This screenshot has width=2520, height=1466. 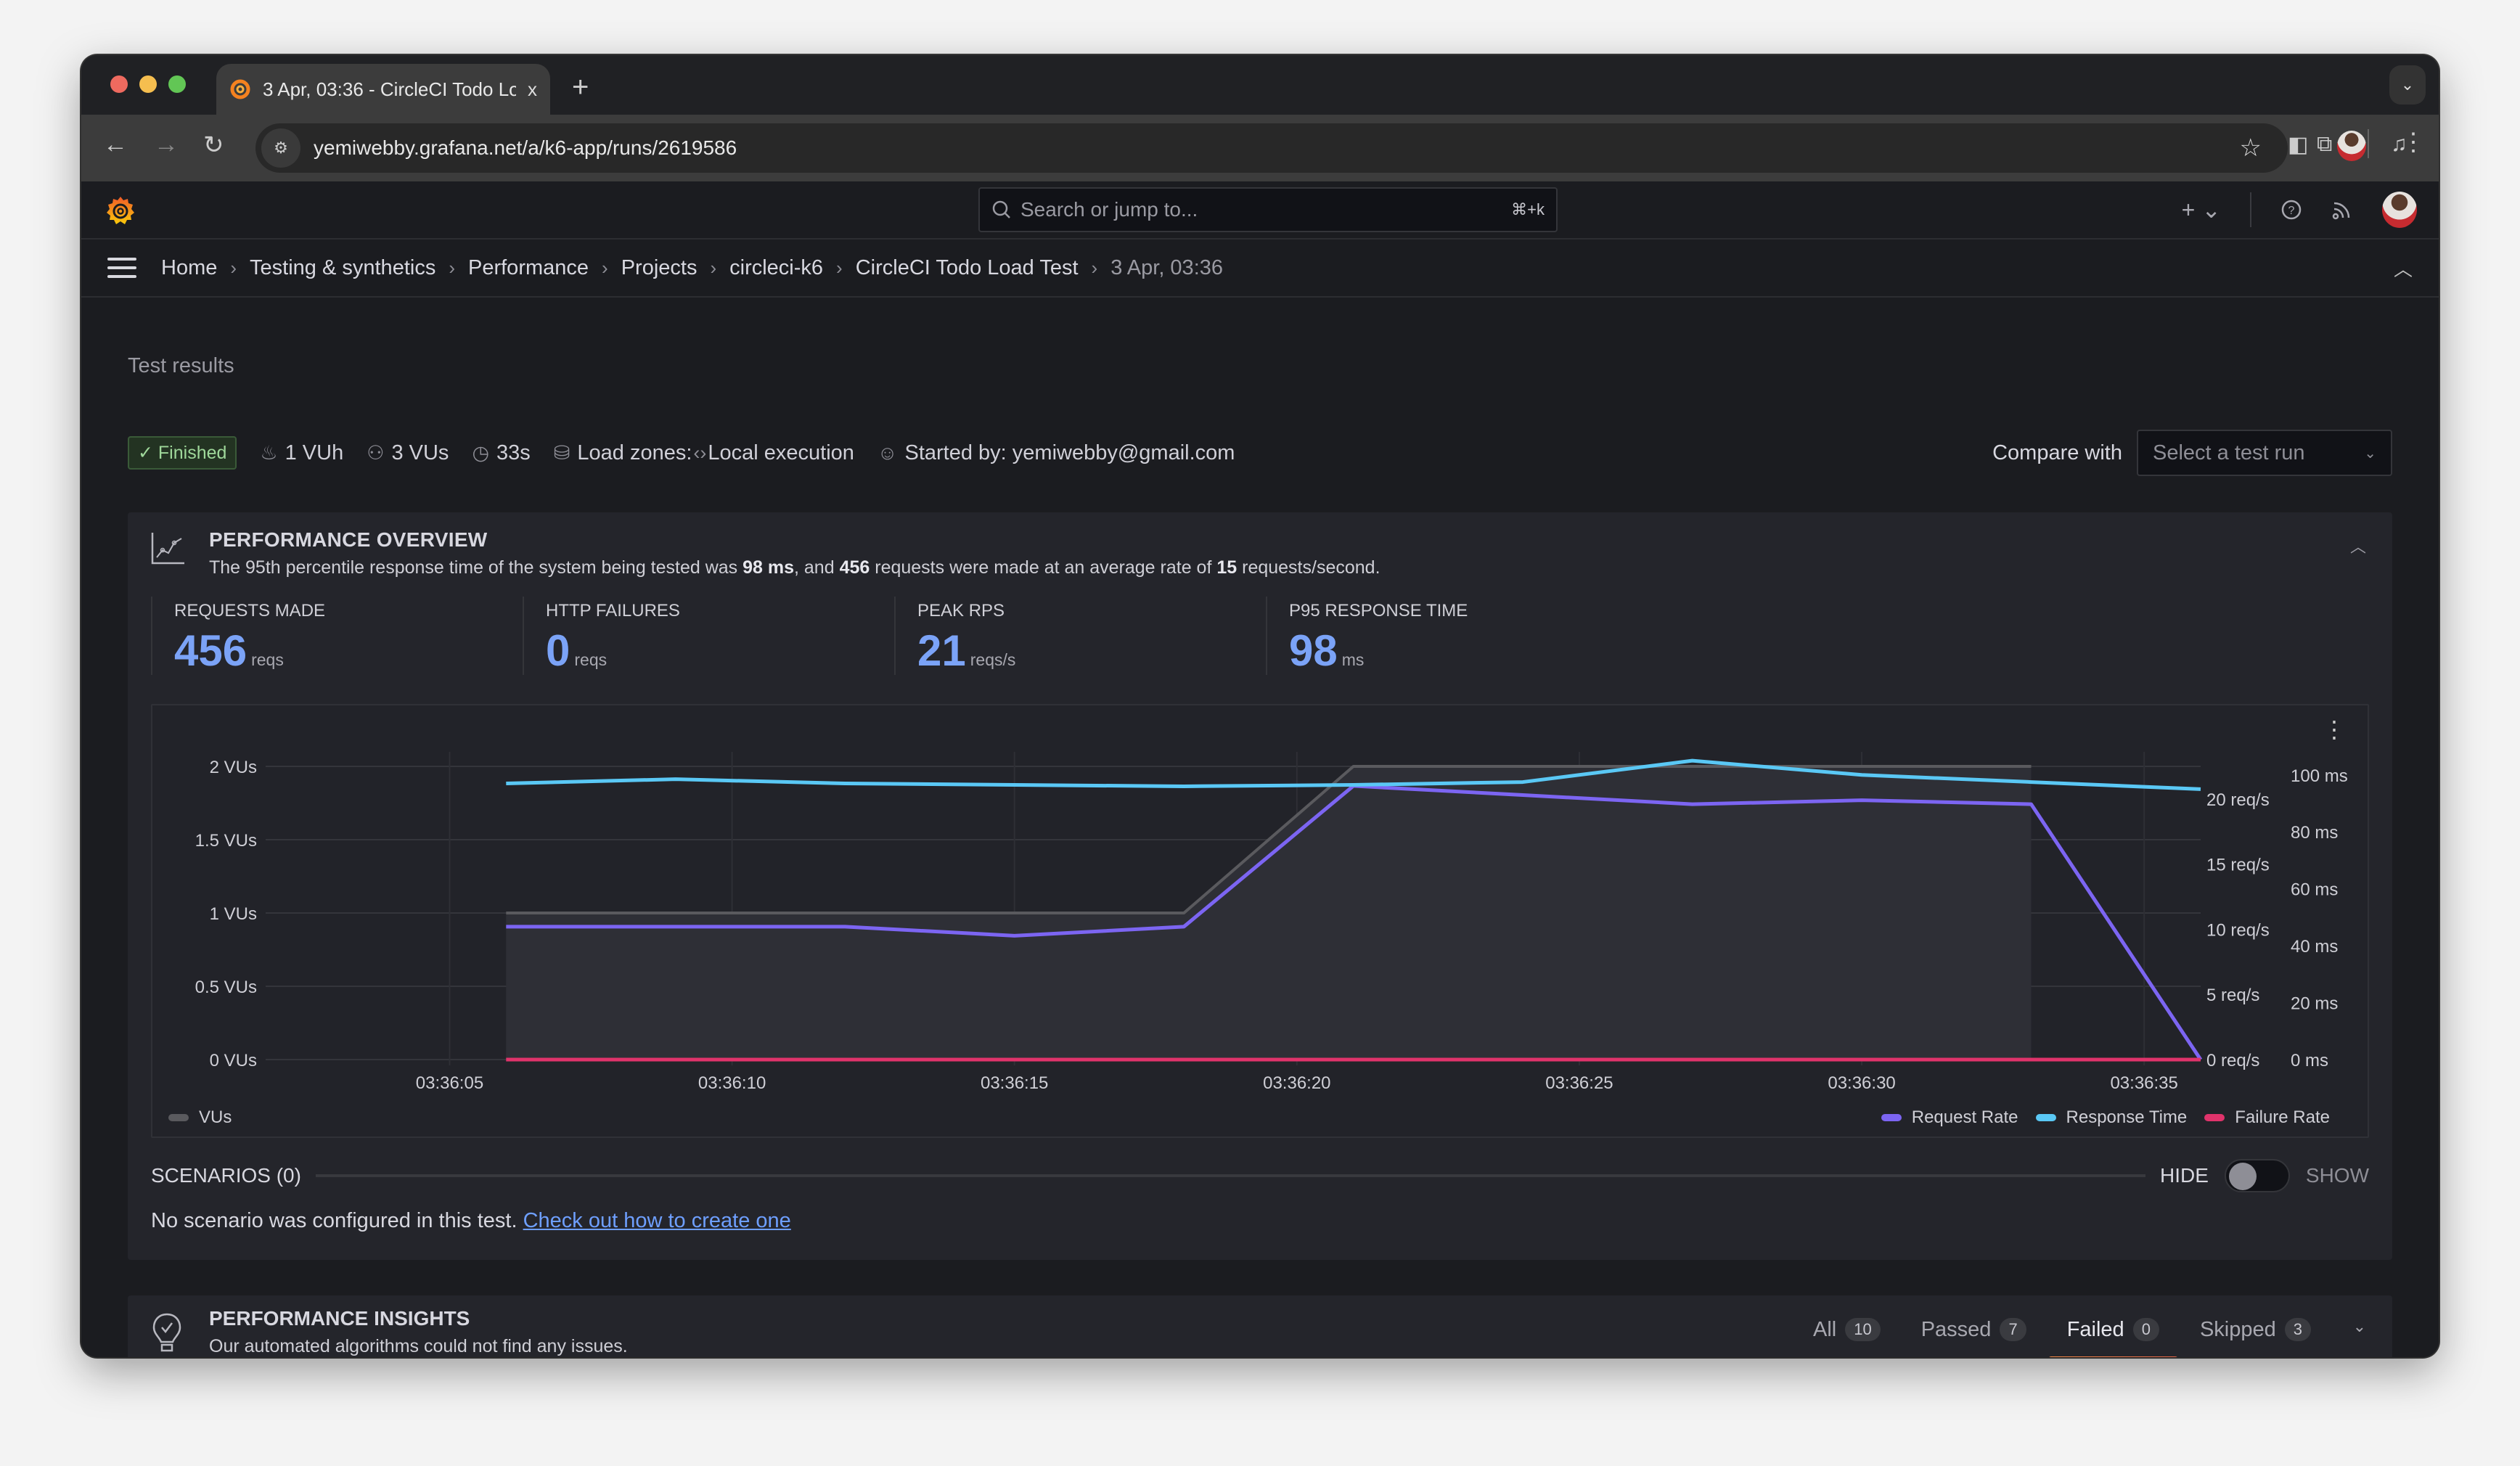 What do you see at coordinates (1863, 1329) in the screenshot?
I see `tab-count: 10` at bounding box center [1863, 1329].